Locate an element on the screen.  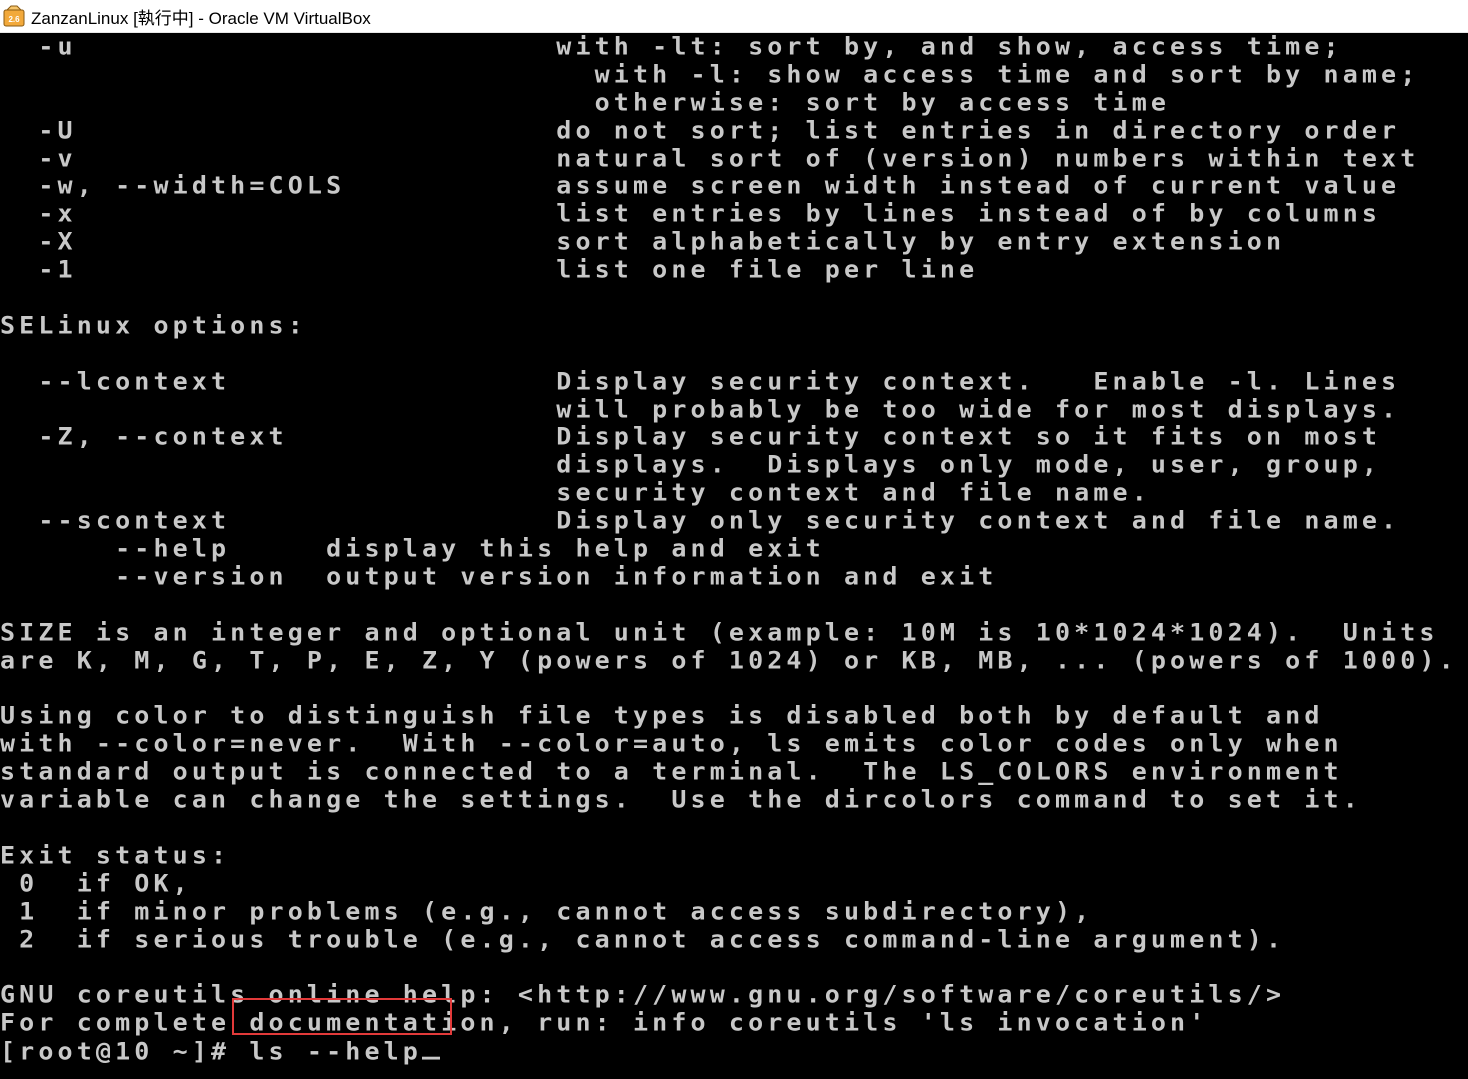
terminal-line: -1 list one file per line is located at coordinates (489, 269).